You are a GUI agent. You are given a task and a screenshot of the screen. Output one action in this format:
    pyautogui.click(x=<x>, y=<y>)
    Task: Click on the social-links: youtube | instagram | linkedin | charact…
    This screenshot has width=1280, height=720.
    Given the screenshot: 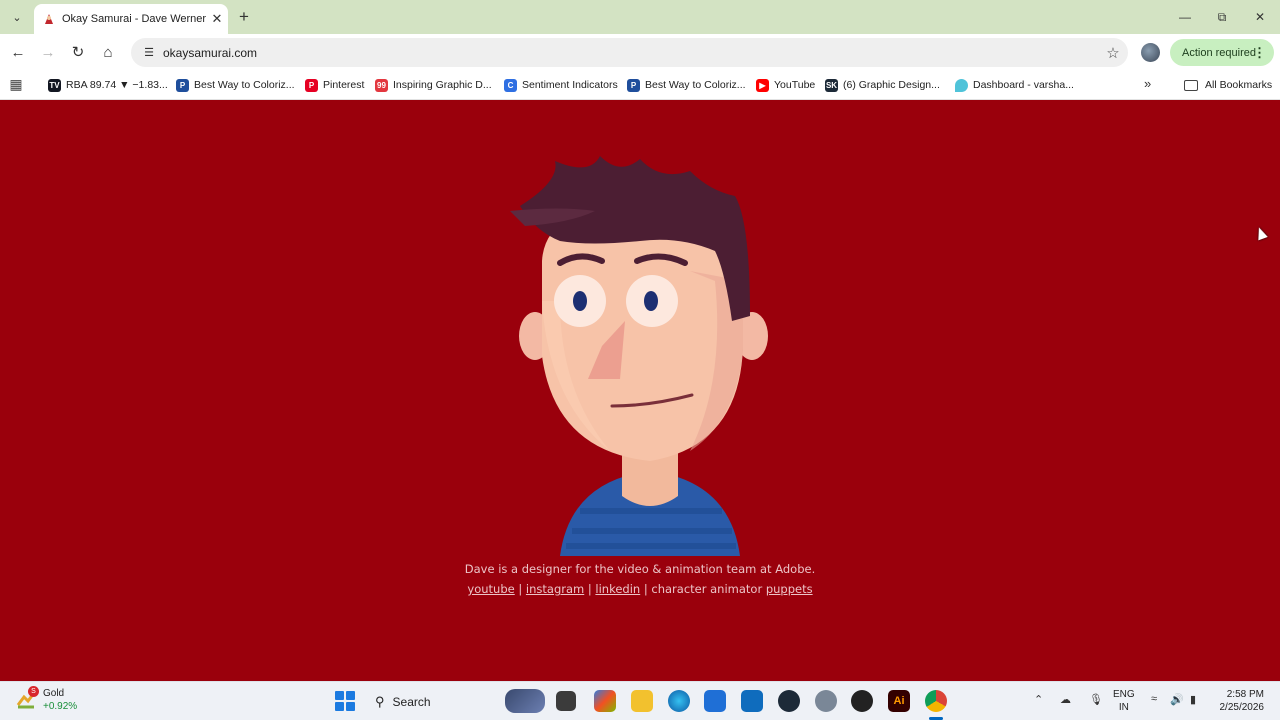 What is the action you would take?
    pyautogui.click(x=640, y=589)
    